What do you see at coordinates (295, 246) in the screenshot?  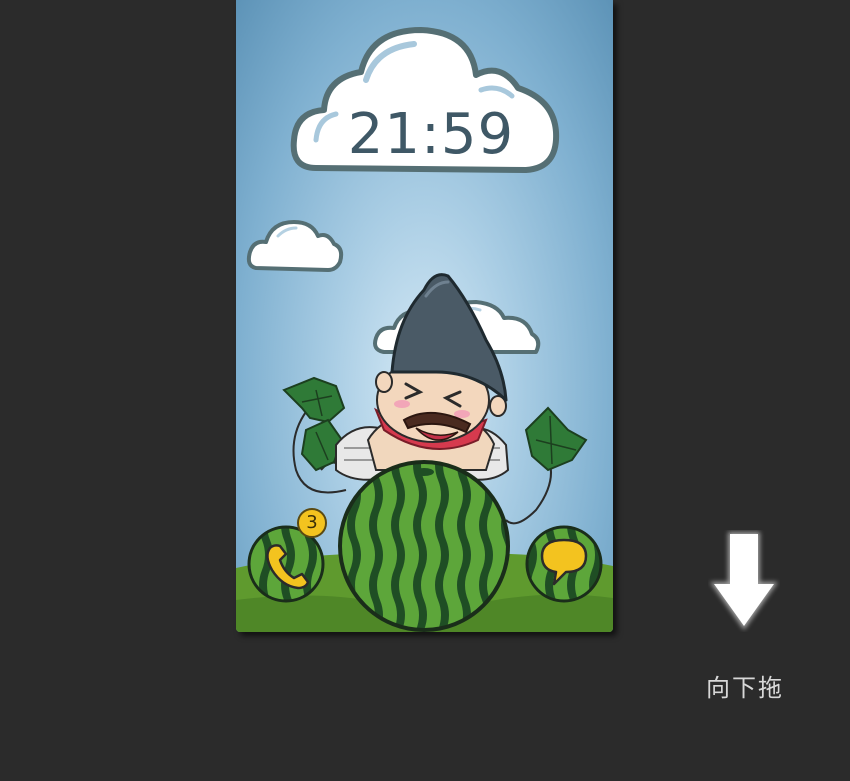 I see `small-cloud-left` at bounding box center [295, 246].